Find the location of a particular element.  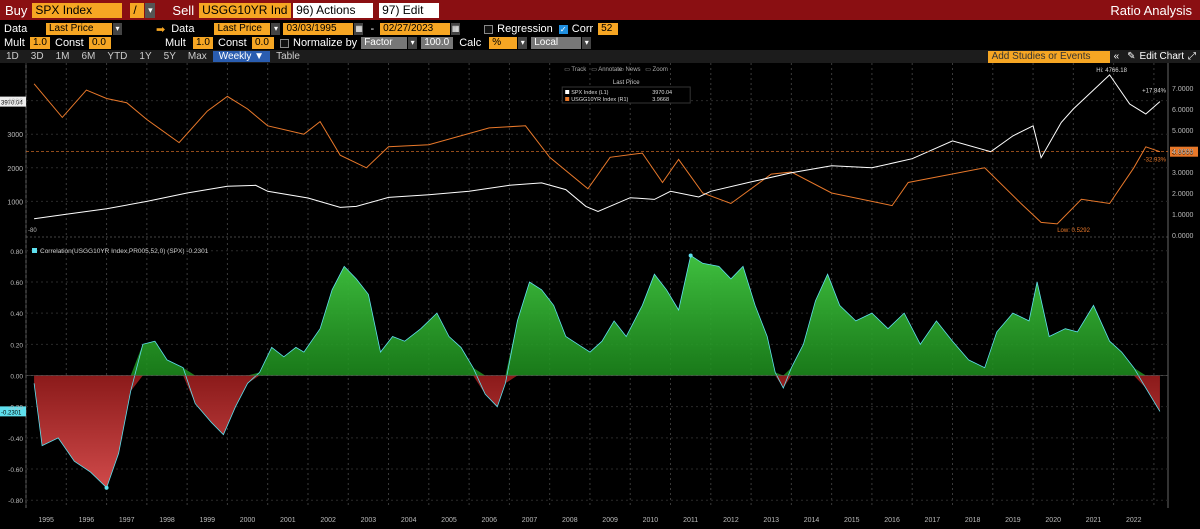

mult-field: 1.0 is located at coordinates (40, 43).